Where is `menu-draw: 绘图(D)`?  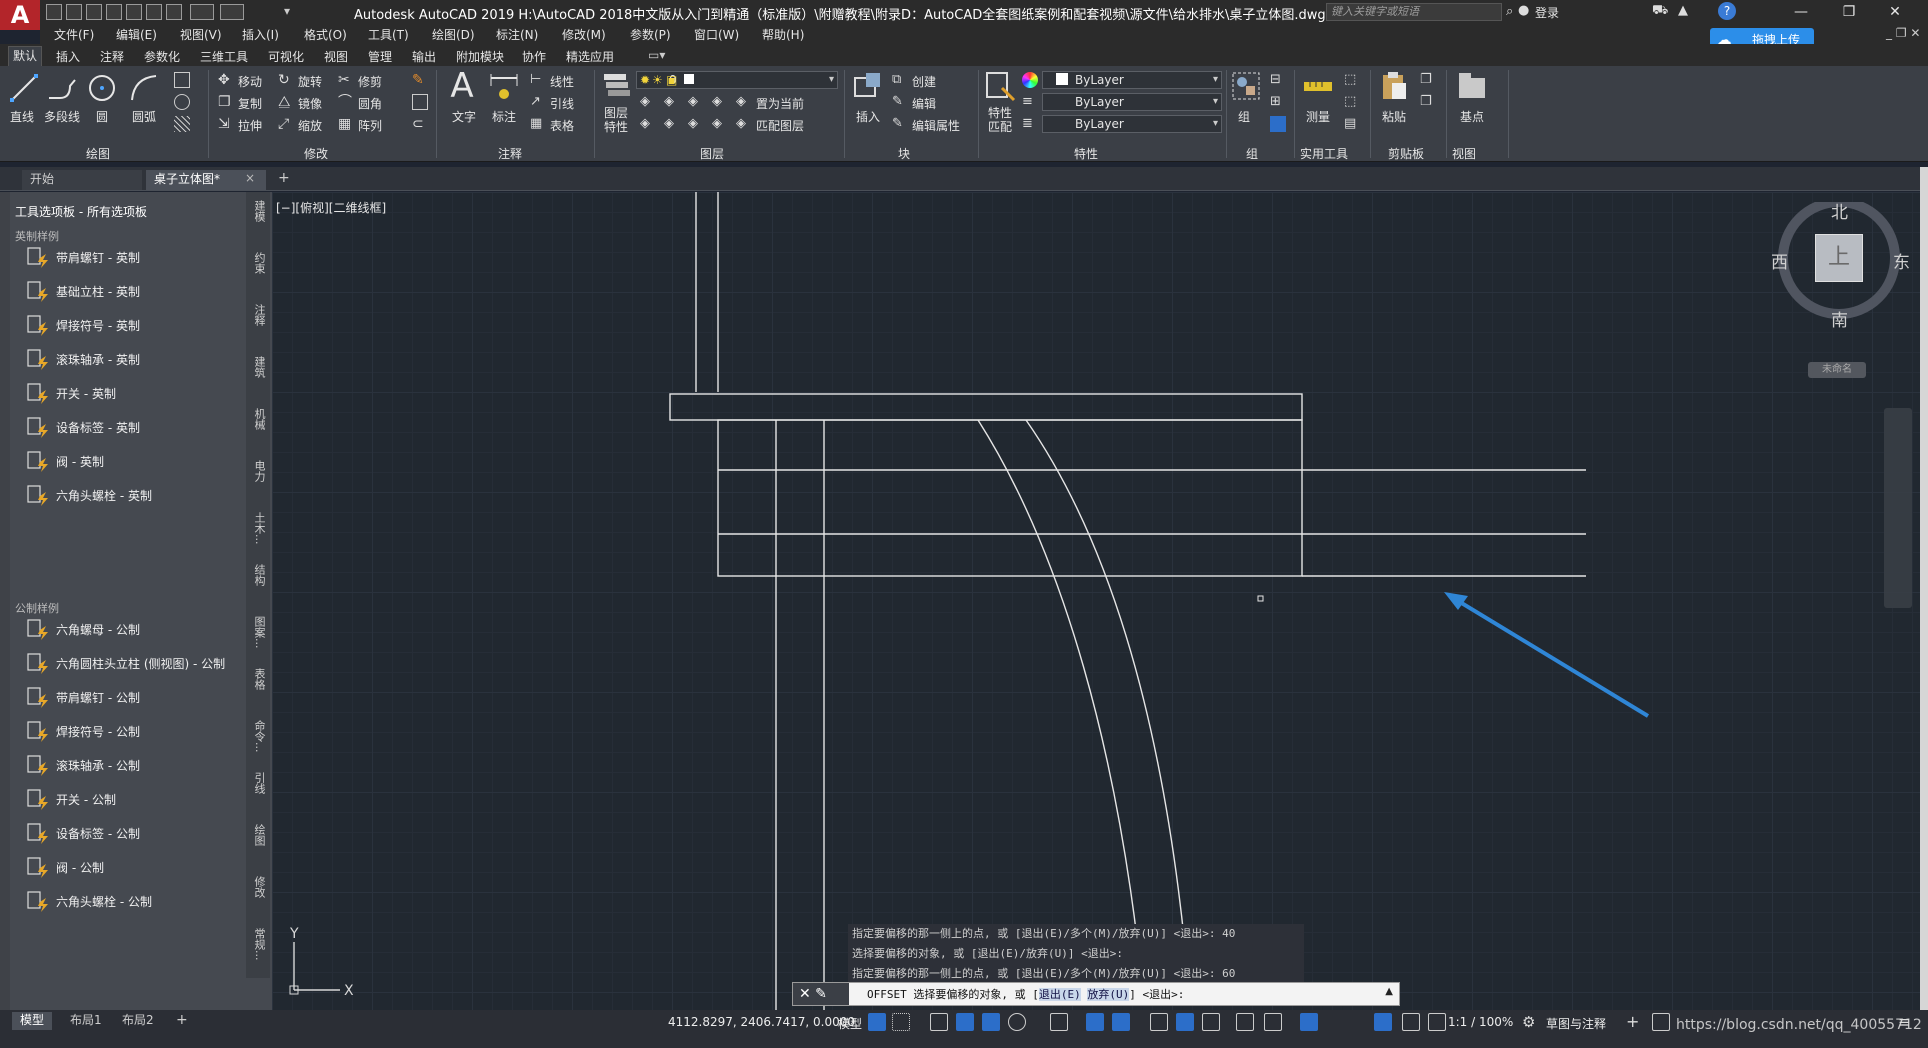
menu-draw: 绘图(D) is located at coordinates (453, 34).